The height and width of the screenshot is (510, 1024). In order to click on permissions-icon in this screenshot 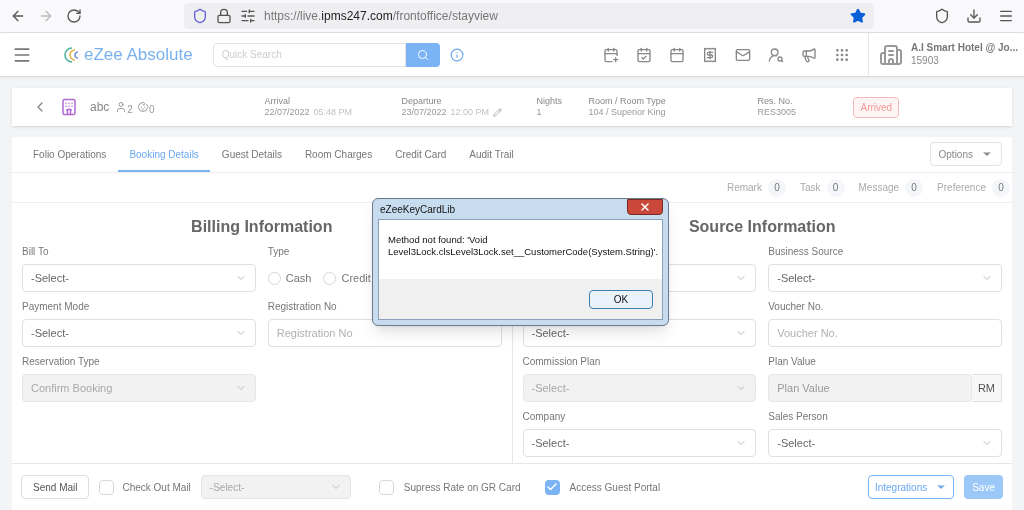, I will do `click(248, 16)`.